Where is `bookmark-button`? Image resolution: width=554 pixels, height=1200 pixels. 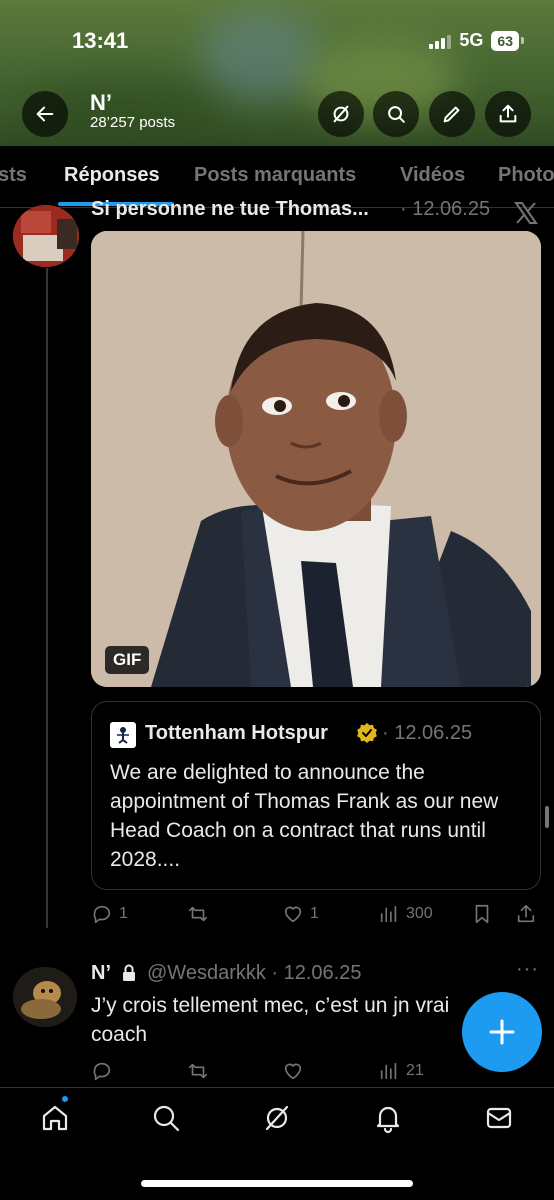 bookmark-button is located at coordinates (482, 914).